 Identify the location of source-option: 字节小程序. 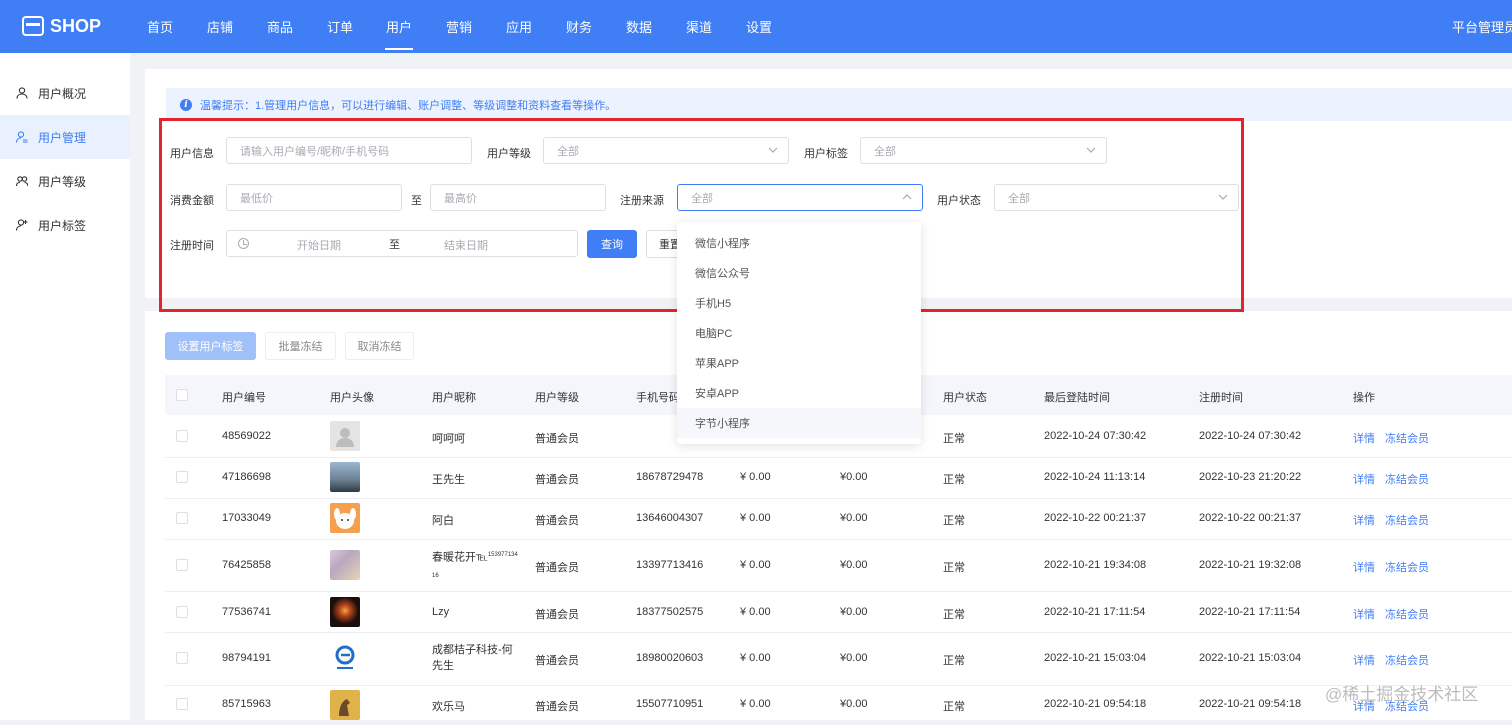
(799, 423).